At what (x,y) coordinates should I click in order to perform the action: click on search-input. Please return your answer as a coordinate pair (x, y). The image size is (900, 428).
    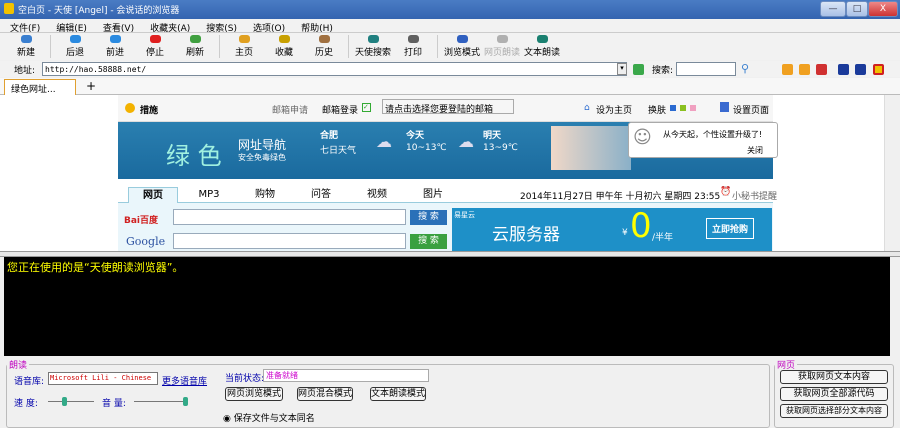
    Looking at the image, I should click on (706, 69).